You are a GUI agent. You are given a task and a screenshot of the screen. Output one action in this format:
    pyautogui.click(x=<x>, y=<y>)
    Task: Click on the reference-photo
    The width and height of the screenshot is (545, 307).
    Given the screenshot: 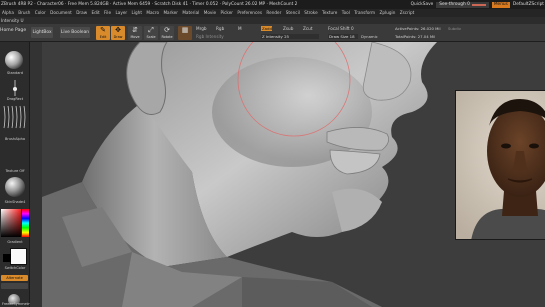 What is the action you would take?
    pyautogui.click(x=500, y=165)
    